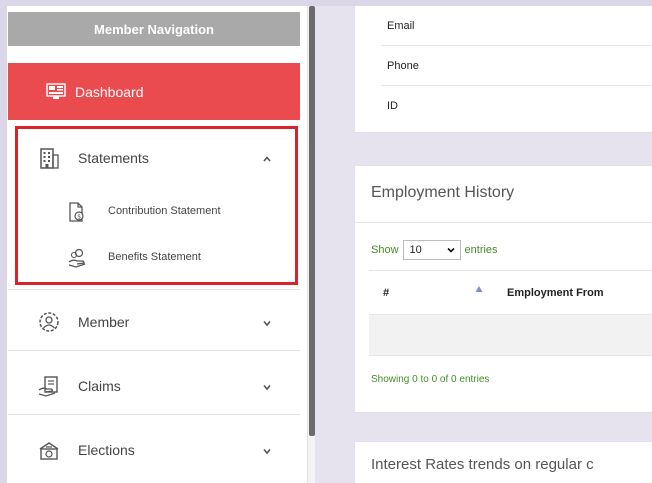 The height and width of the screenshot is (483, 652). Describe the element at coordinates (154, 322) in the screenshot. I see `sidebar-item-member: Member` at that location.